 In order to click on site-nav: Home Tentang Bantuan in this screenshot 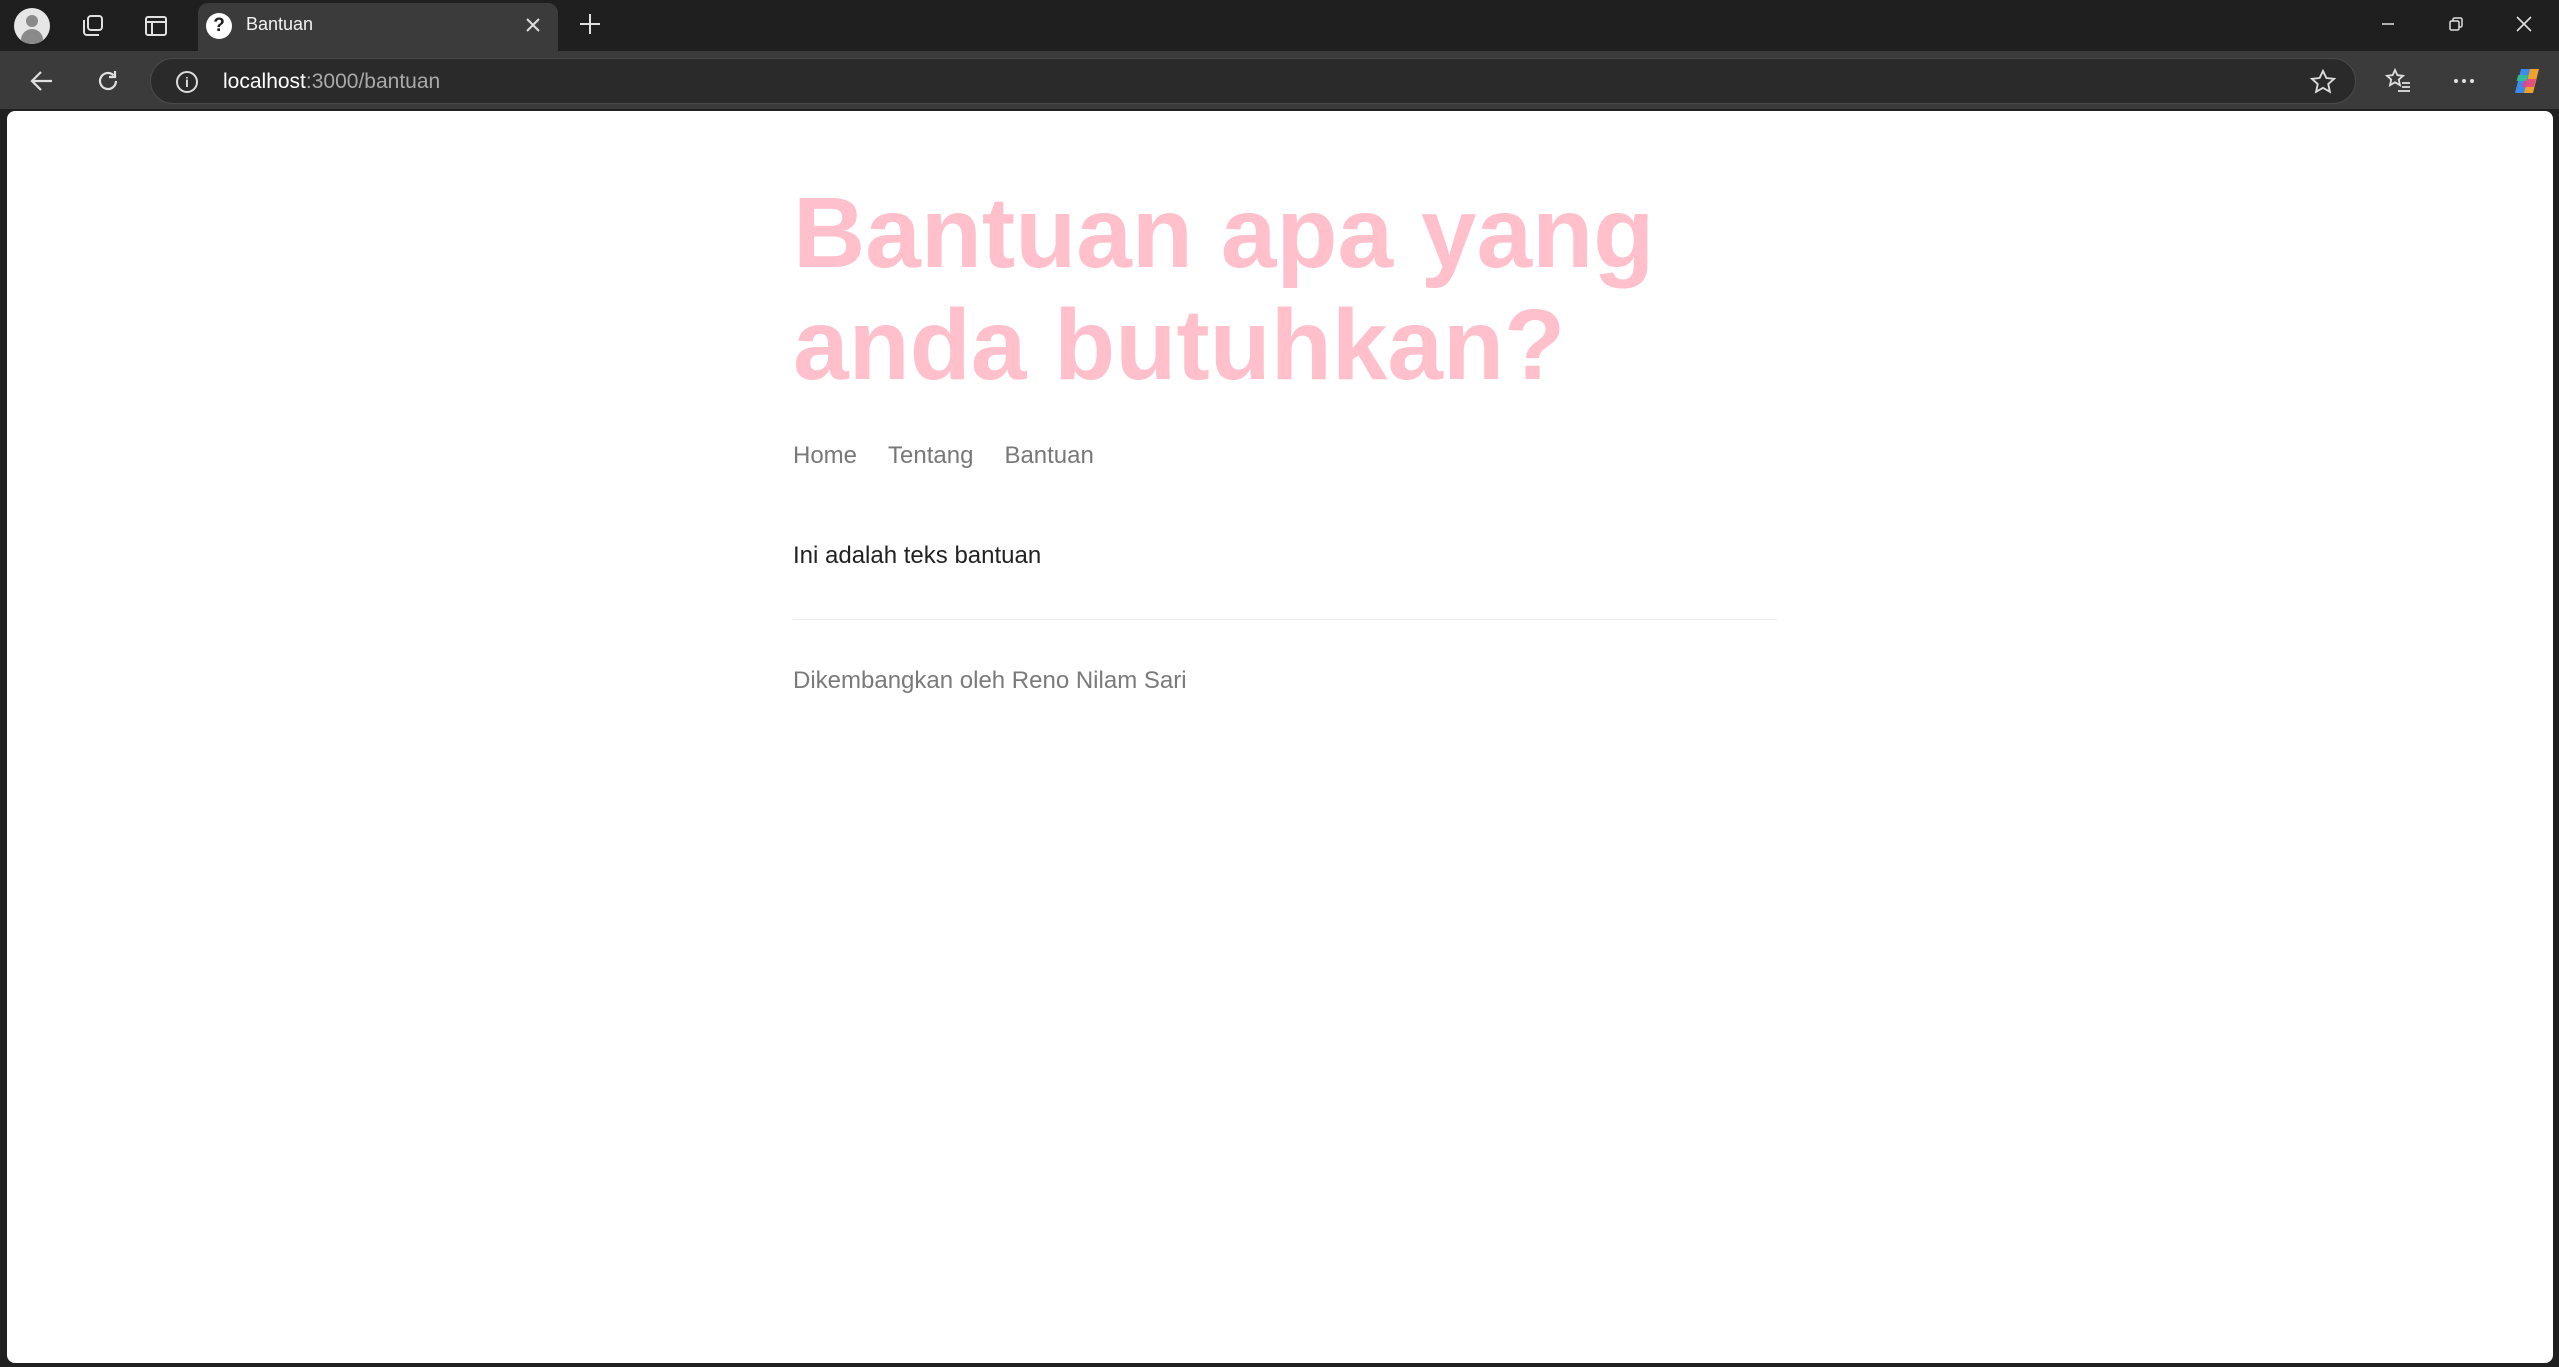, I will do `click(943, 456)`.